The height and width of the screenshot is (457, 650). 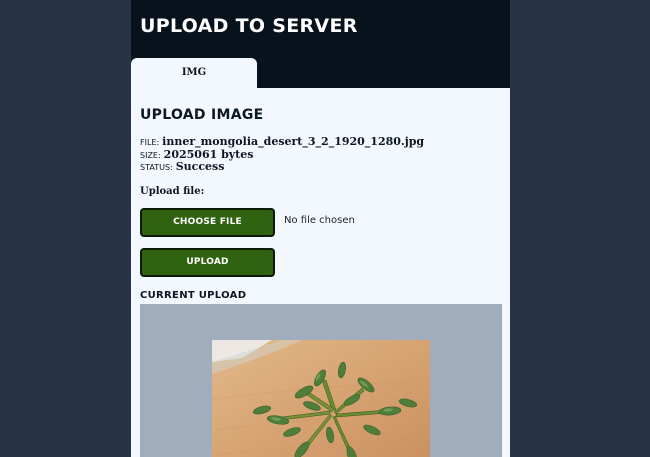 I want to click on plant-on-sand-photo, so click(x=321, y=398).